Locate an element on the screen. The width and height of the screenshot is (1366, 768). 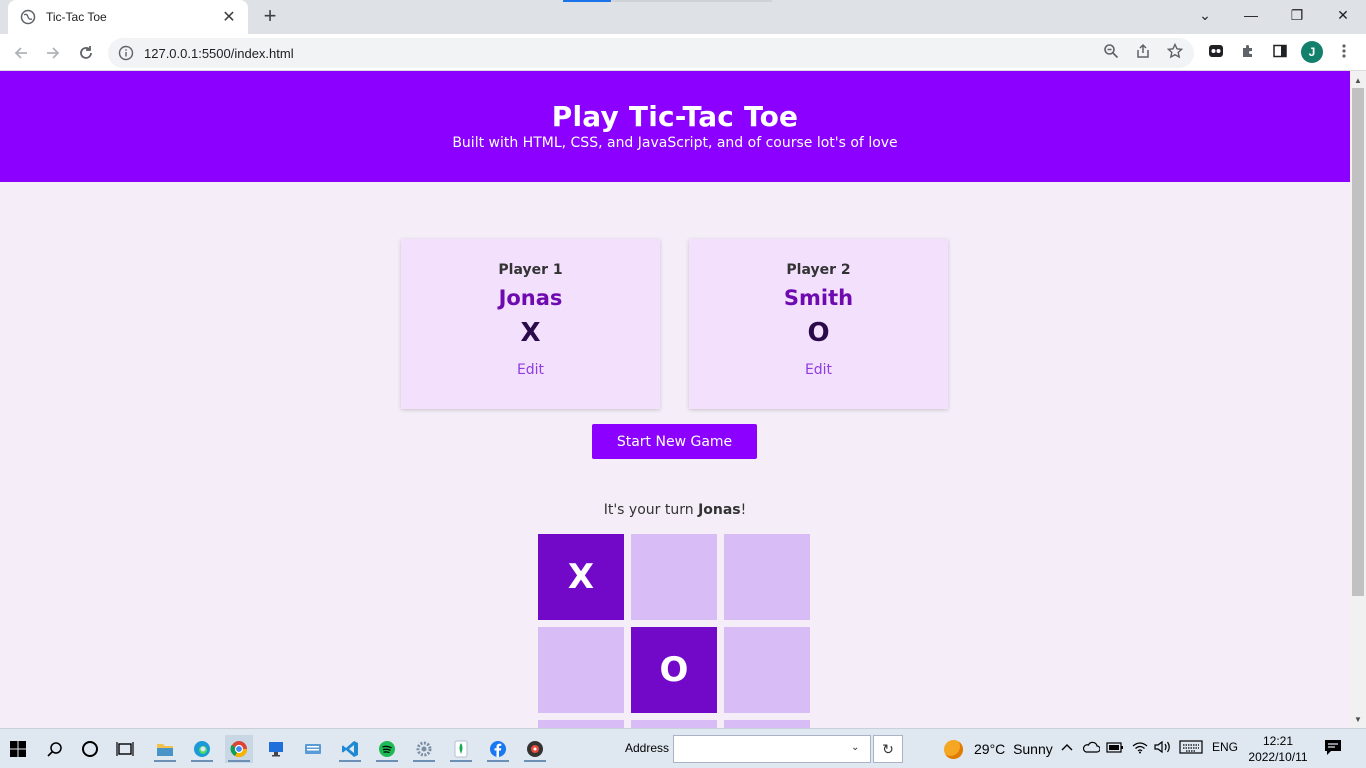
media-player-icon is located at coordinates (535, 749).